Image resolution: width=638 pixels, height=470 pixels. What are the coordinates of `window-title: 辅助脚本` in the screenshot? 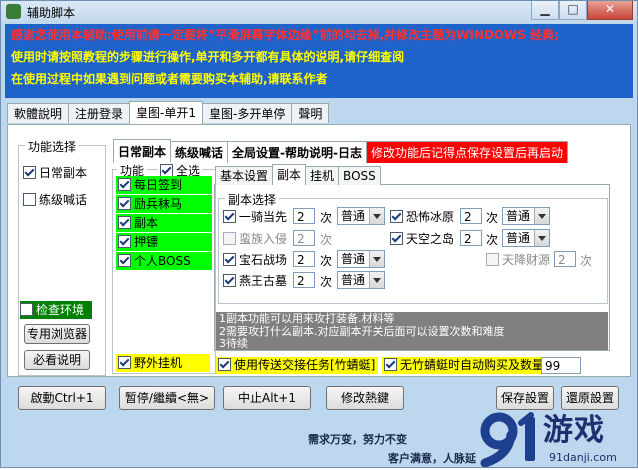 It's located at (51, 13).